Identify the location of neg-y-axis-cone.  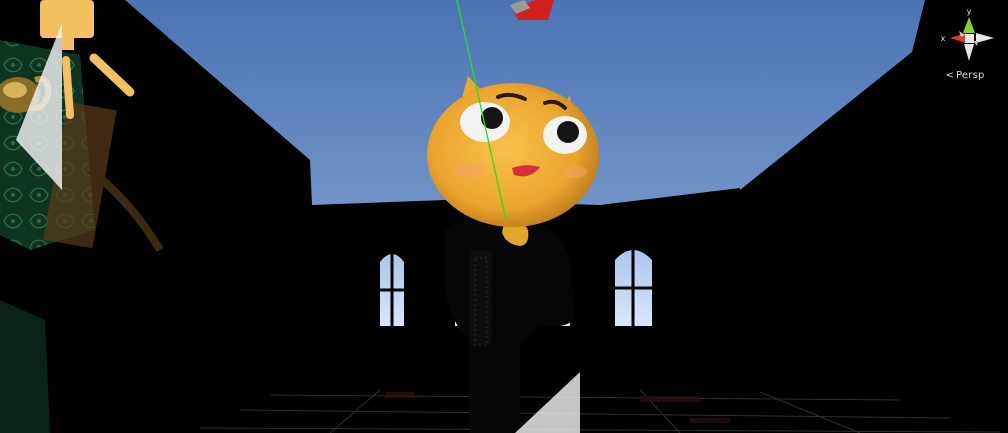
(969, 52).